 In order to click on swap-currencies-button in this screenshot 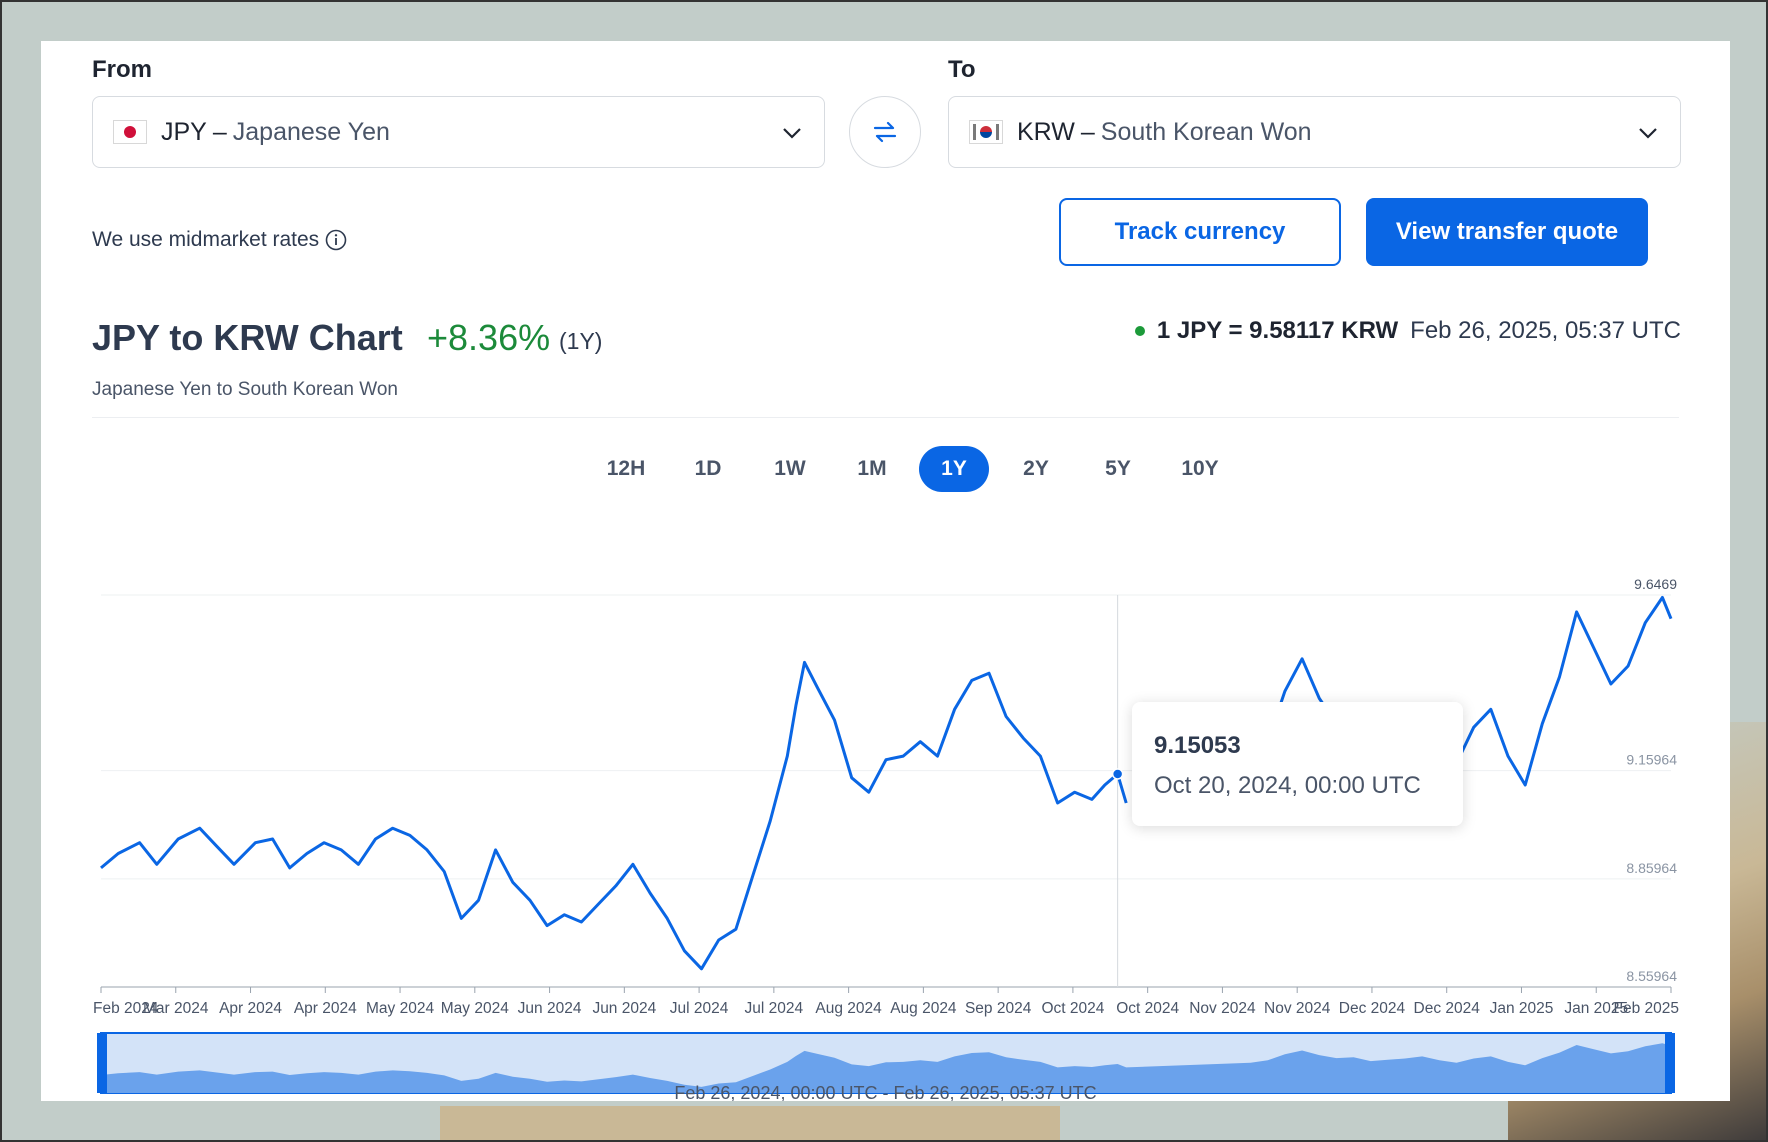, I will do `click(885, 132)`.